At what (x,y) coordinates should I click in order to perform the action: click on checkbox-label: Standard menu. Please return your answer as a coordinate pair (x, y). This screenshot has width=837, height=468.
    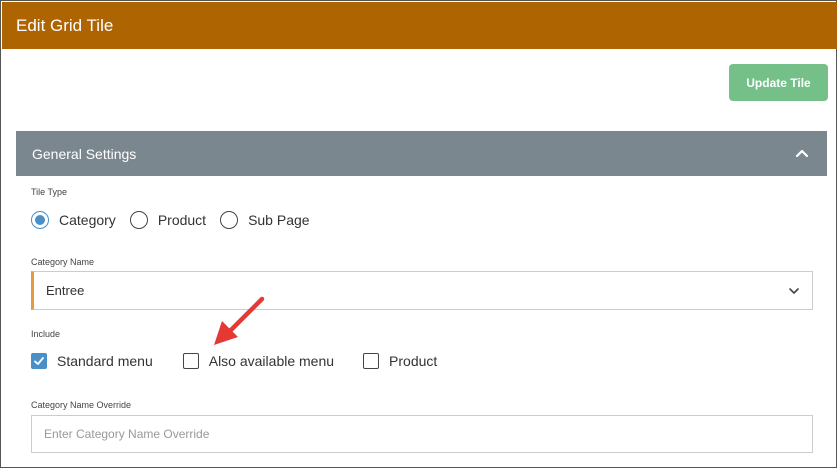
    Looking at the image, I should click on (105, 361).